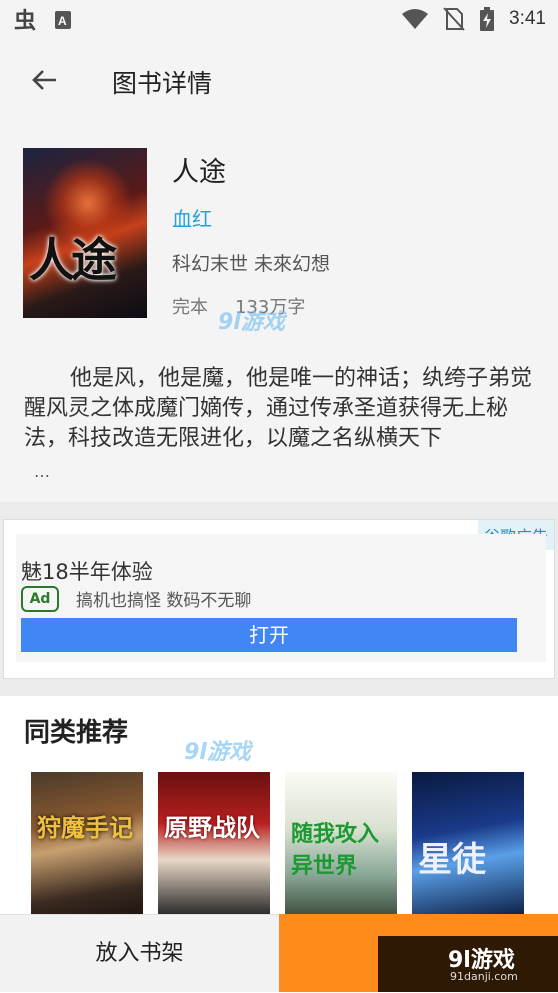  Describe the element at coordinates (164, 601) in the screenshot. I see `ad-subtitle: 搞机也搞怪 数码不无聊` at that location.